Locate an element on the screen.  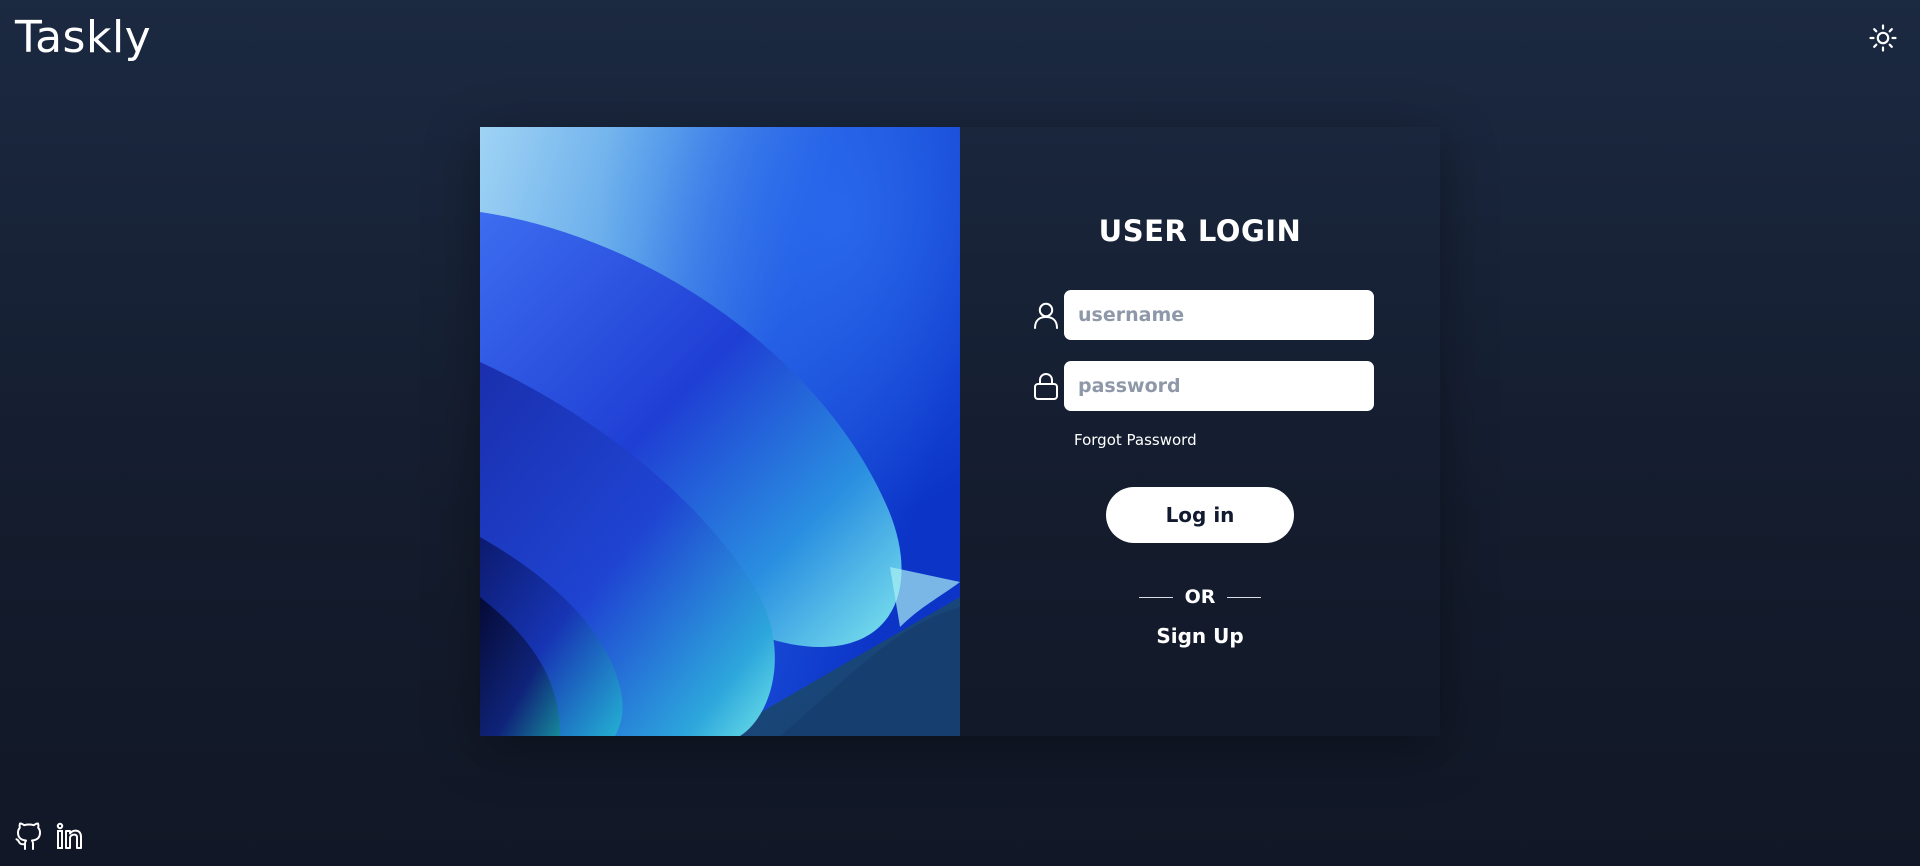
github-icon is located at coordinates (28, 836).